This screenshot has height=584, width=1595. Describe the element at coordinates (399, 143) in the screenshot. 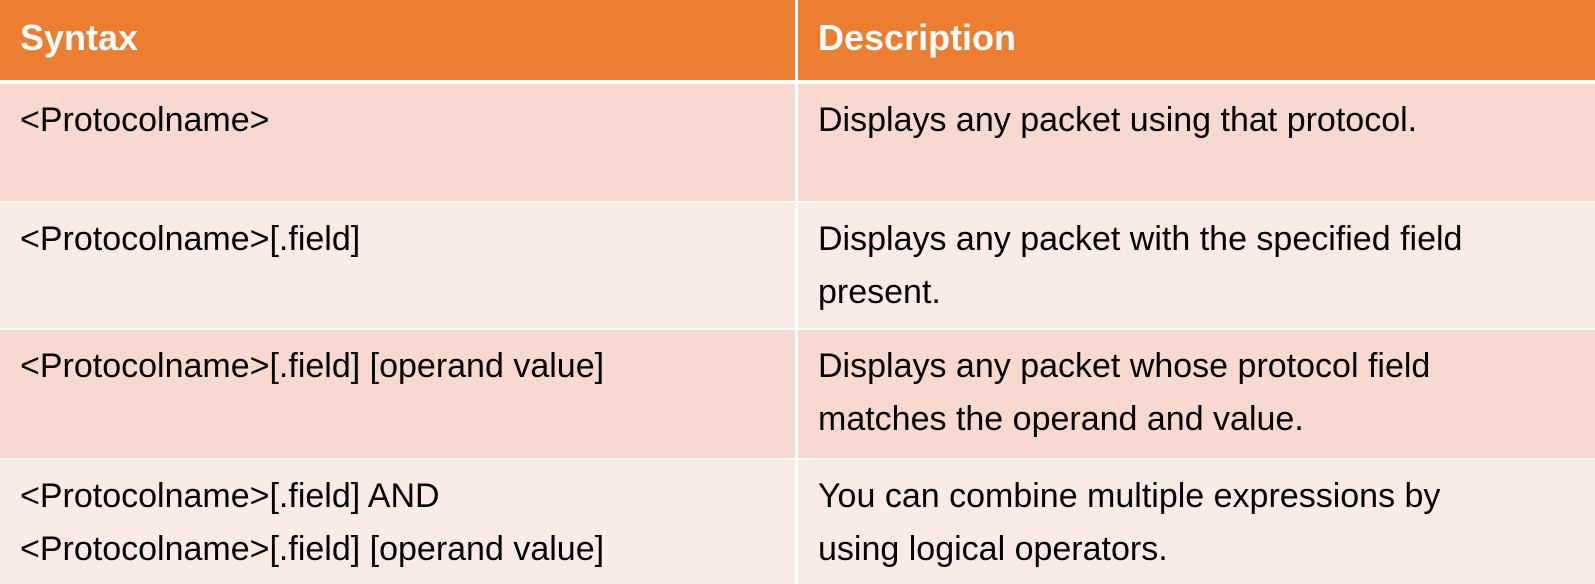

I see `row-1-syntax: <Protocolname>` at that location.